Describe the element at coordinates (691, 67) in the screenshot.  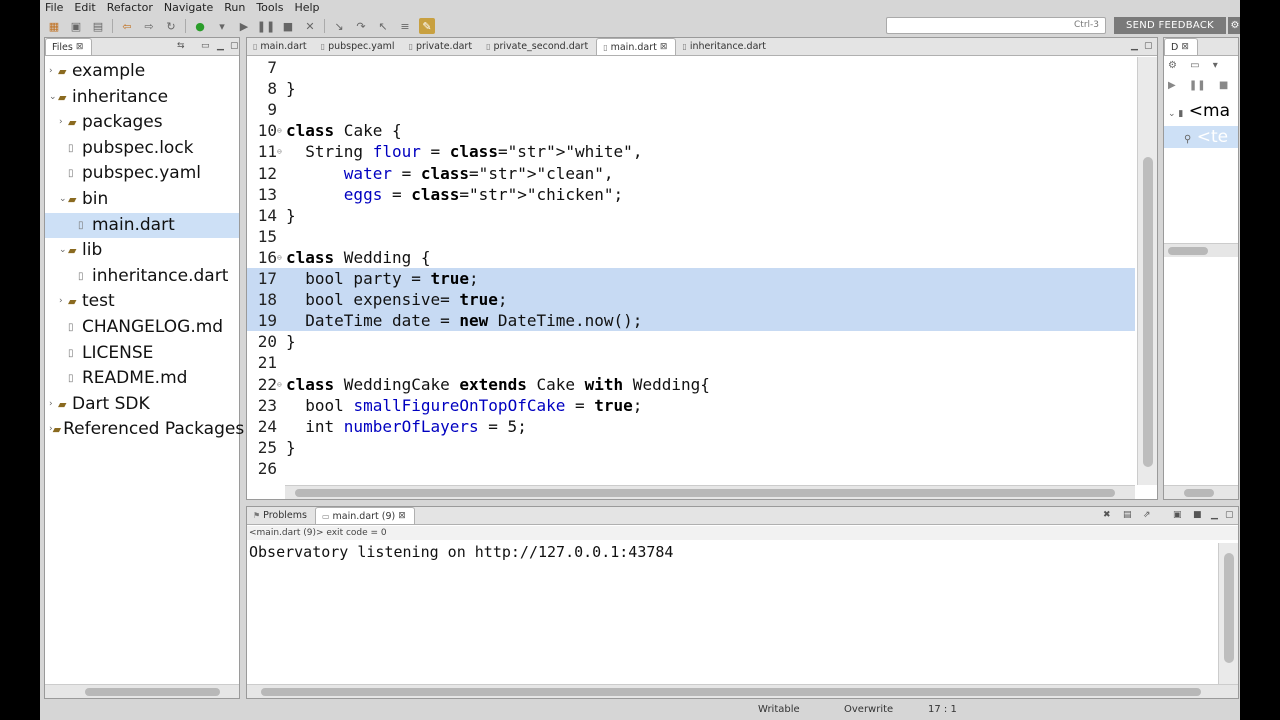
I see `code-line: 7` at that location.